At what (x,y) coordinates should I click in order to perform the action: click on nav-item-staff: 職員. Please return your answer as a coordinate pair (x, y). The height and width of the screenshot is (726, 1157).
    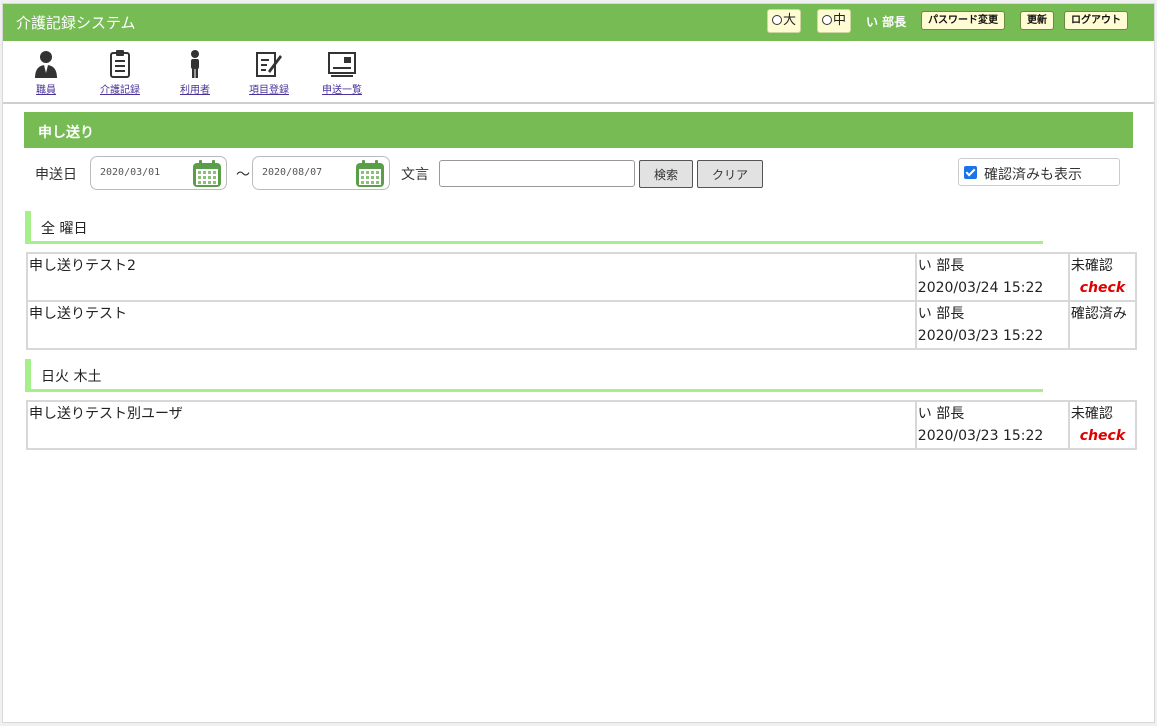
    Looking at the image, I should click on (46, 72).